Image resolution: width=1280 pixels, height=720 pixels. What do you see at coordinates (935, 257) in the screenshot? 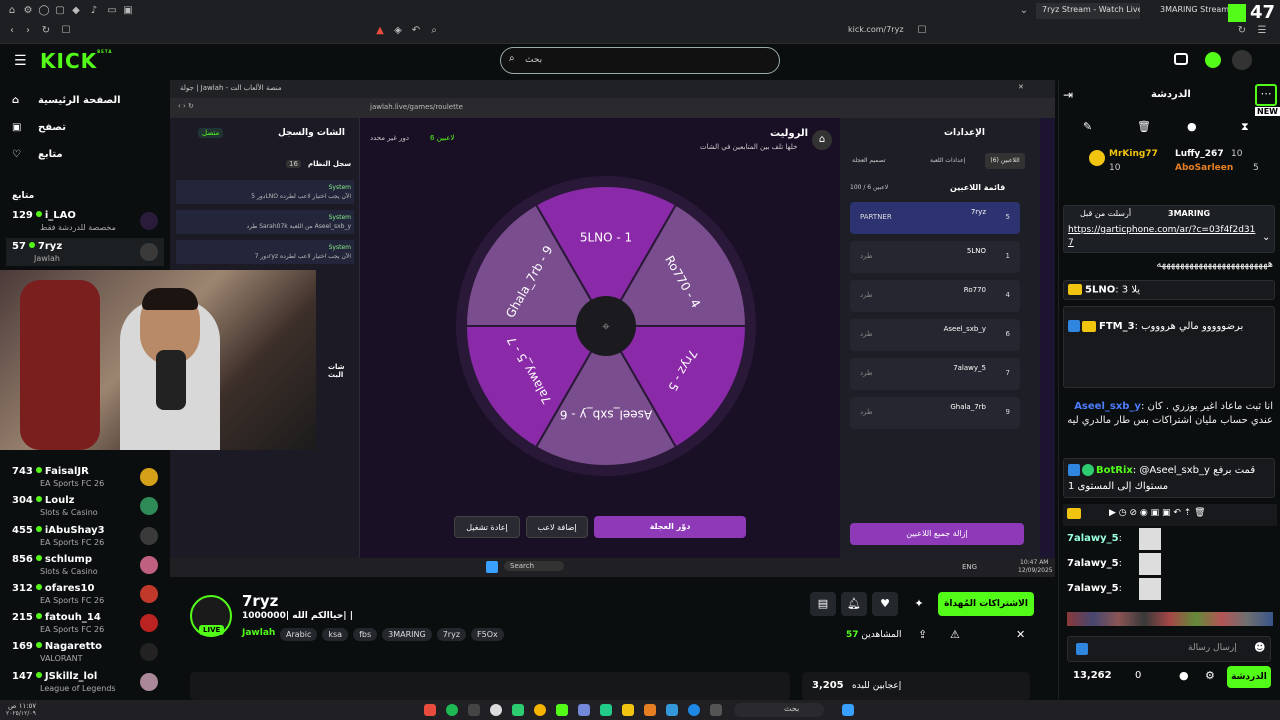
I see `player-row: 5LNO 1 طرد` at bounding box center [935, 257].